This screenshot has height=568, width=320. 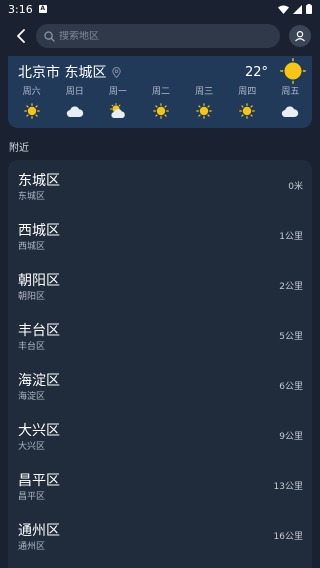 I want to click on current-temperature: 22°, so click(x=256, y=72).